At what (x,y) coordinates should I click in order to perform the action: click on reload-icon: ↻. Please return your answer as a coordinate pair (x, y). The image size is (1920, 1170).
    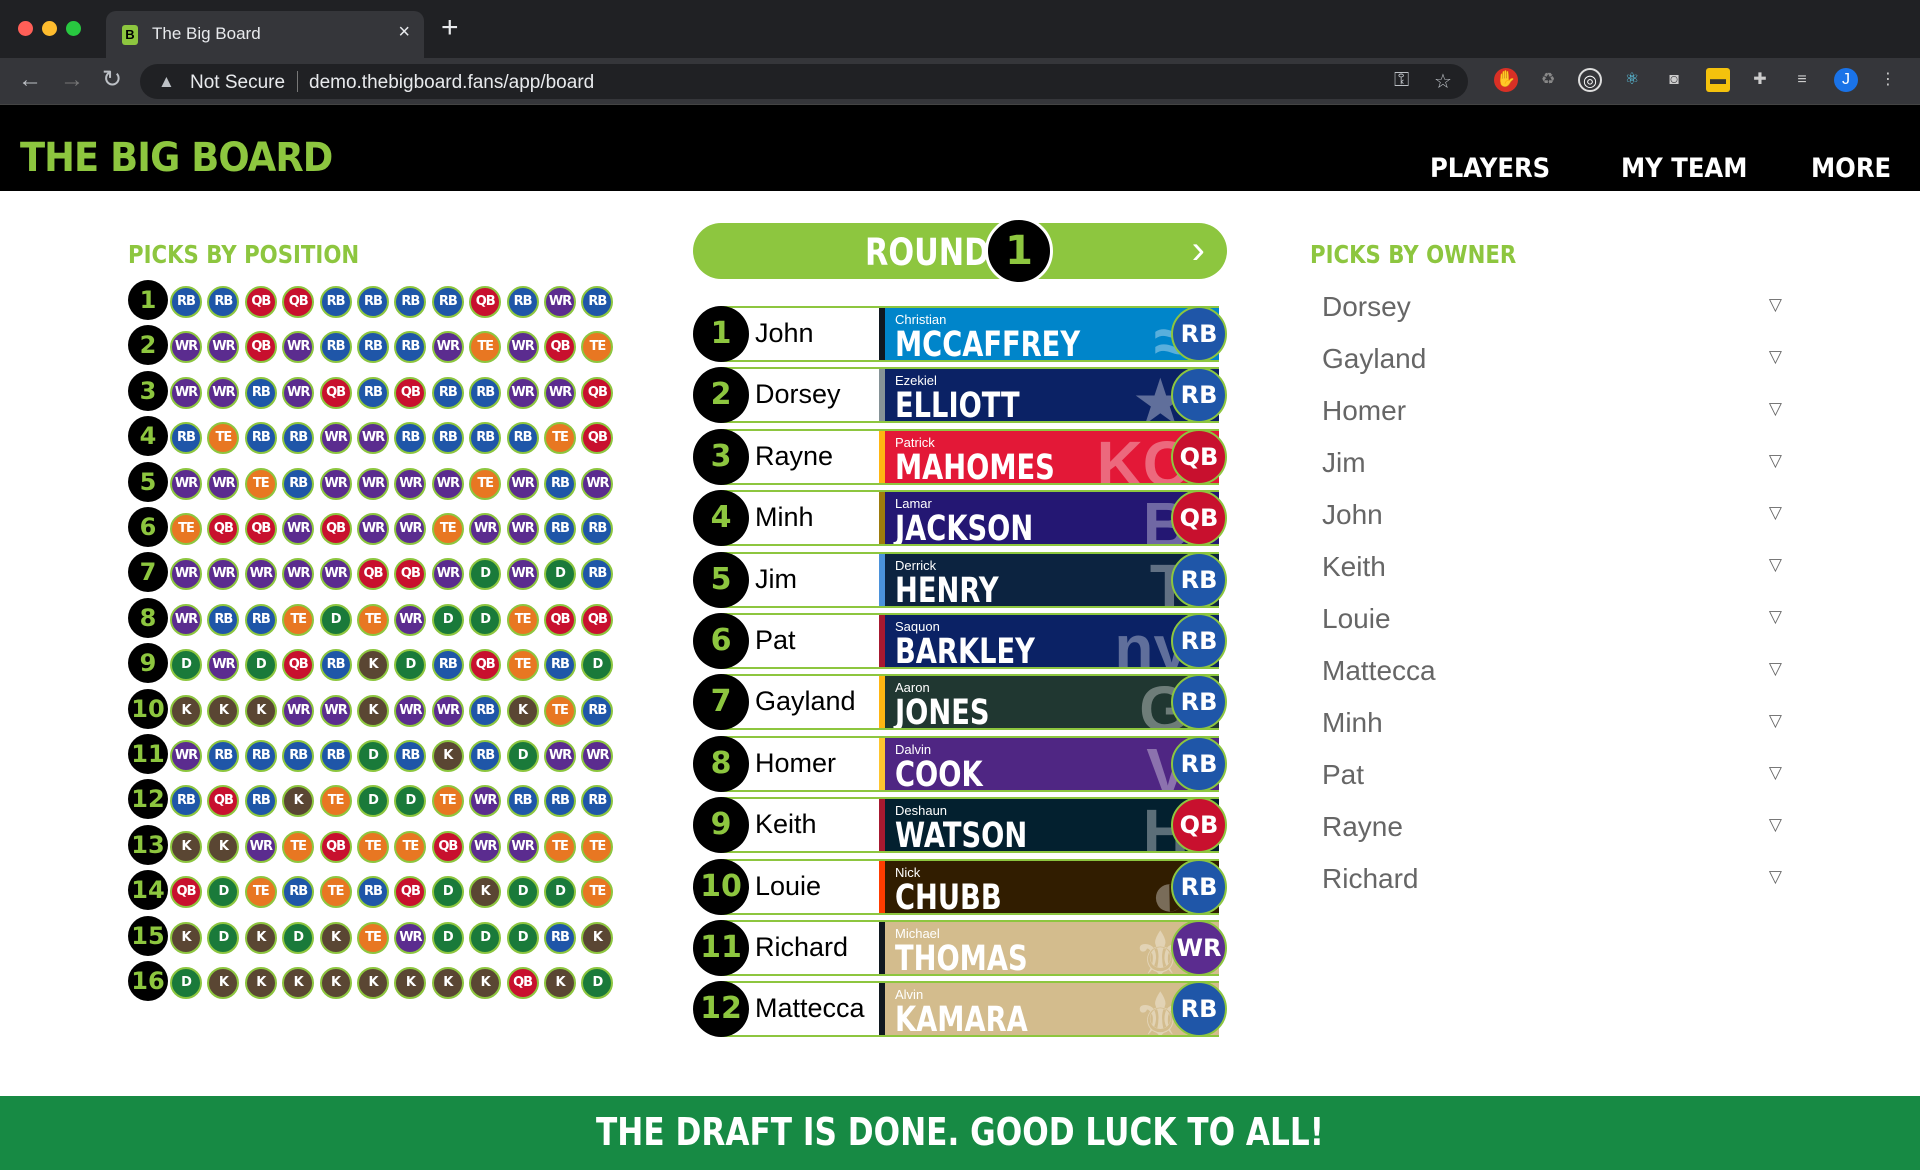
    Looking at the image, I should click on (112, 80).